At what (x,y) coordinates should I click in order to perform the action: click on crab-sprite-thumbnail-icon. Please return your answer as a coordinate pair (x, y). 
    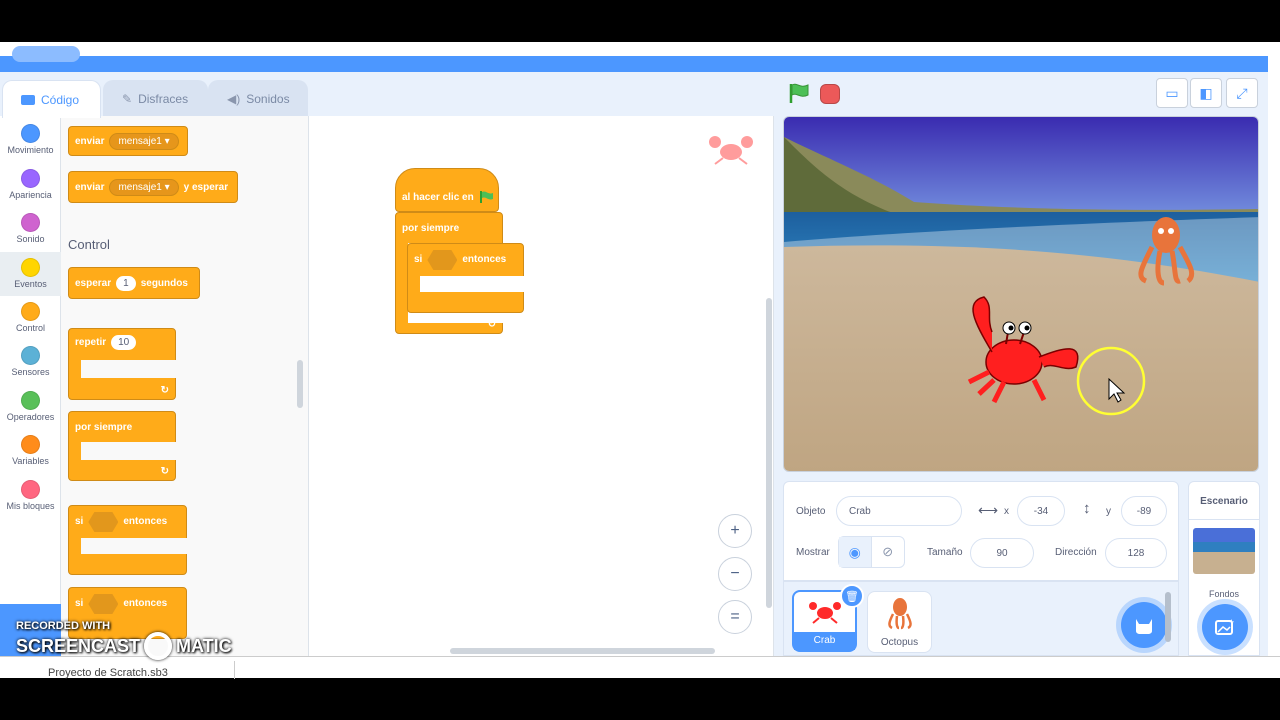
    Looking at the image, I should click on (731, 150).